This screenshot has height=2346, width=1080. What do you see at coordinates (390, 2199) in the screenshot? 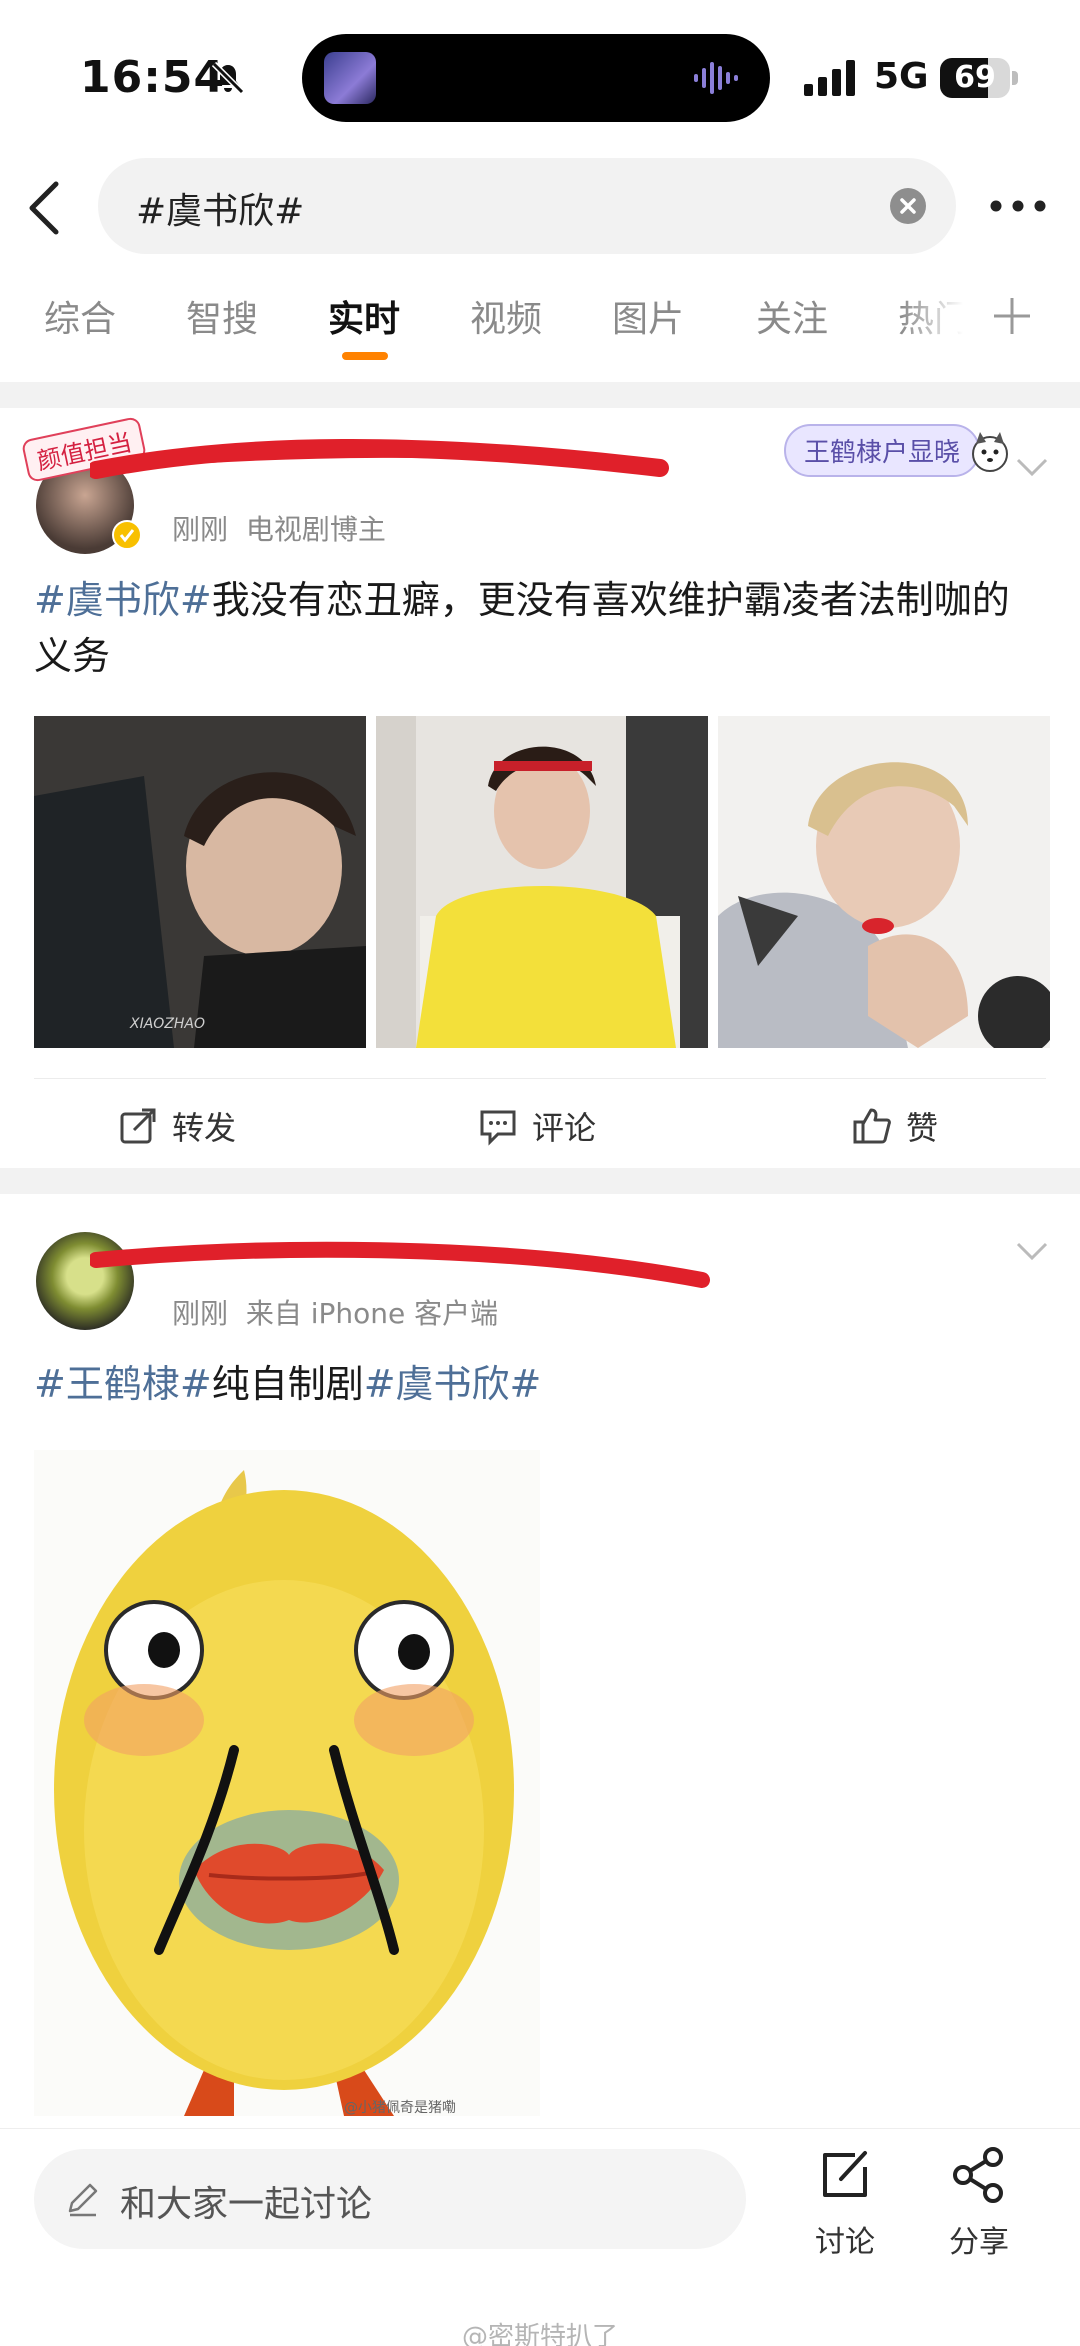
I see `discussion-input: 和大家一起讨论` at bounding box center [390, 2199].